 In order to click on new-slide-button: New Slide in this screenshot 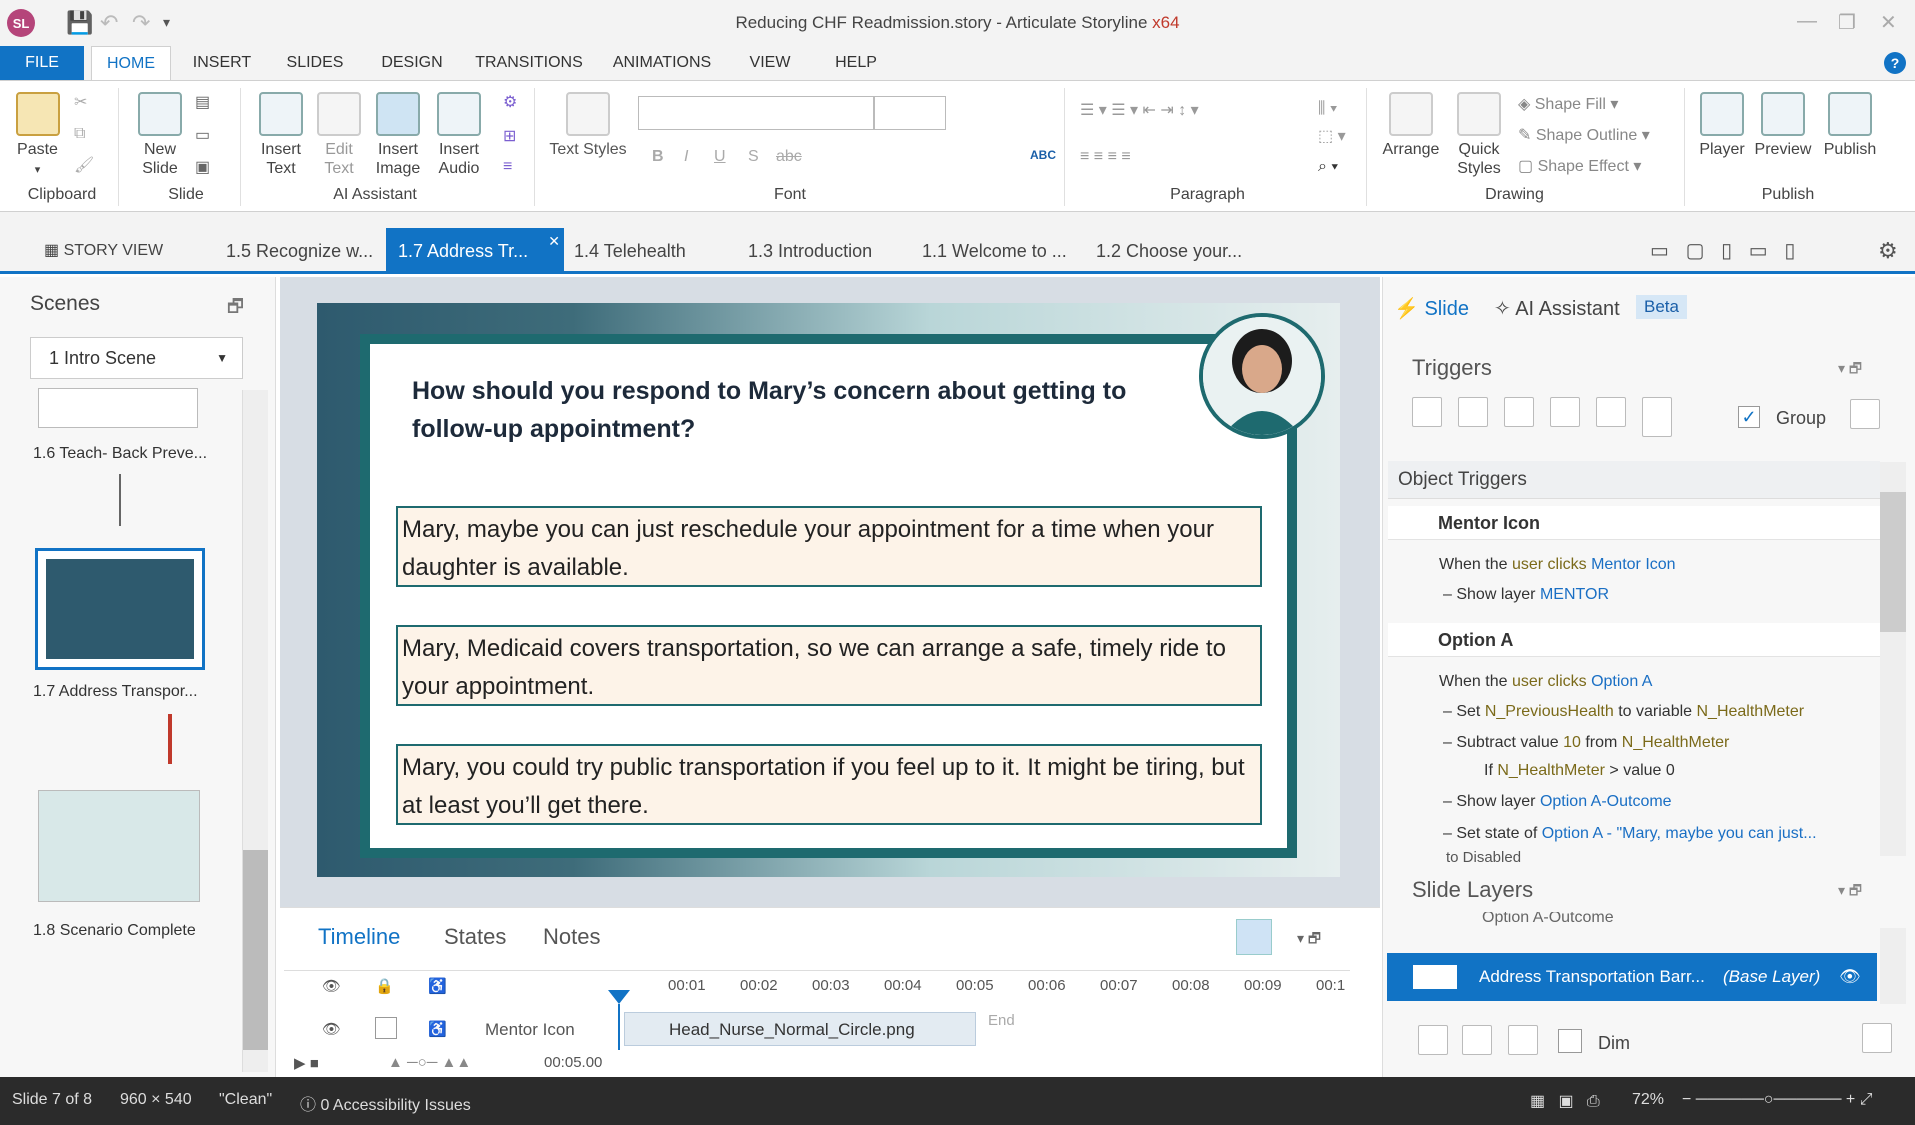, I will do `click(160, 135)`.